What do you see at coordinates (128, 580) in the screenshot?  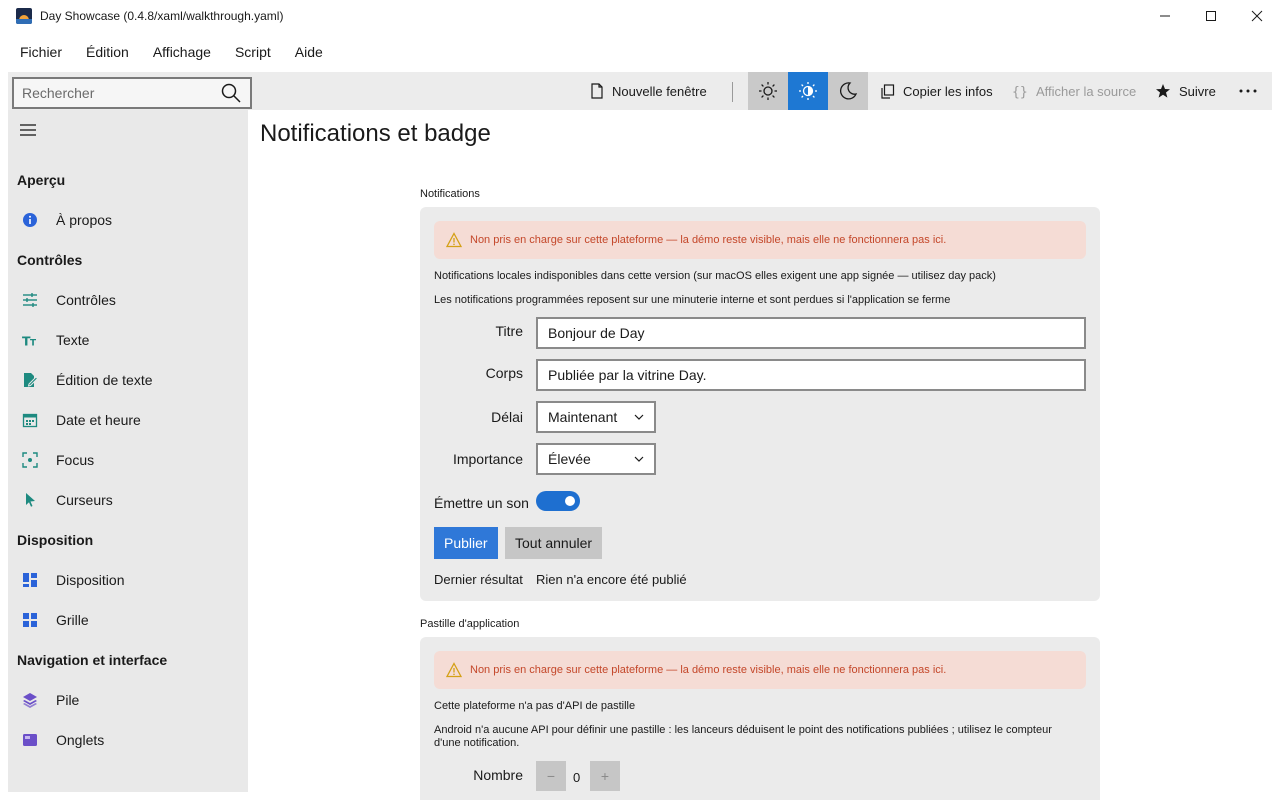 I see `sidebar-item-layout: Disposition` at bounding box center [128, 580].